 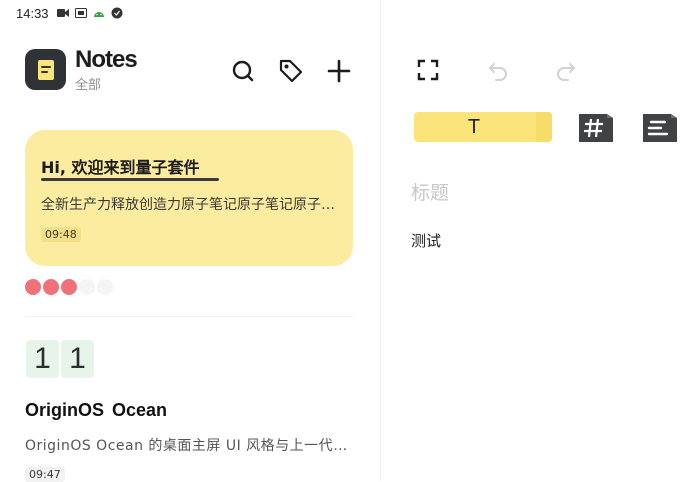 I want to click on status-time: 14:33, so click(x=32, y=13).